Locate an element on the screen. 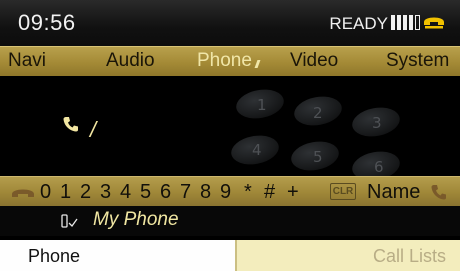  background-digit: 1 is located at coordinates (262, 105).